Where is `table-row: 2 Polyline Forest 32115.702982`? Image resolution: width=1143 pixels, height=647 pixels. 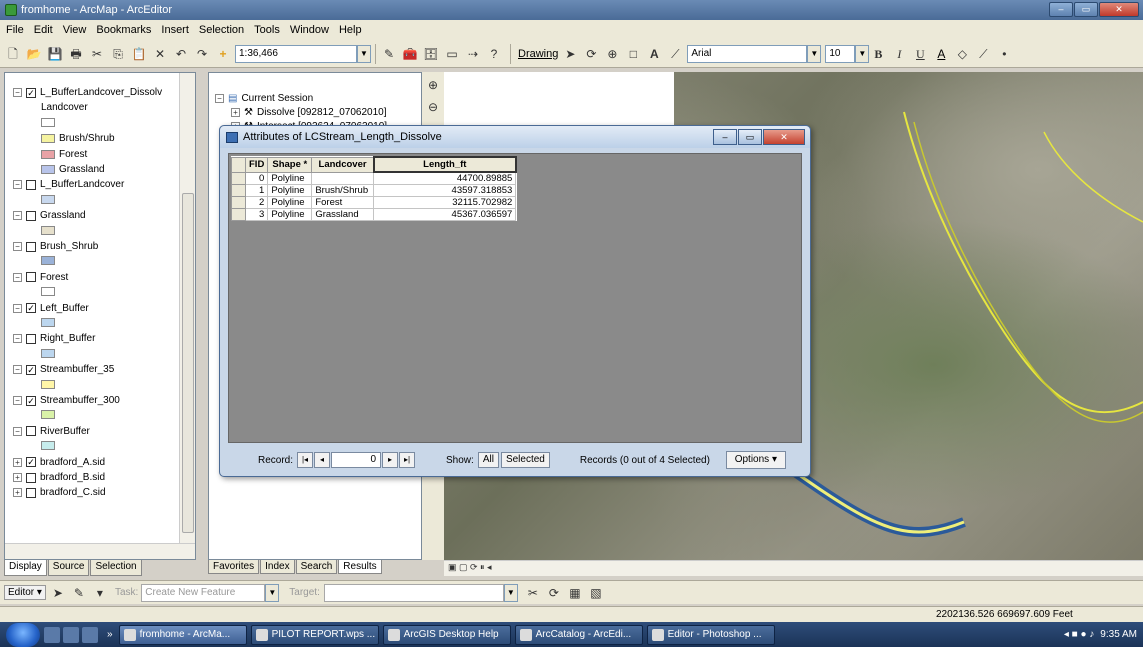
table-row: 2 Polyline Forest 32115.702982 is located at coordinates (374, 202).